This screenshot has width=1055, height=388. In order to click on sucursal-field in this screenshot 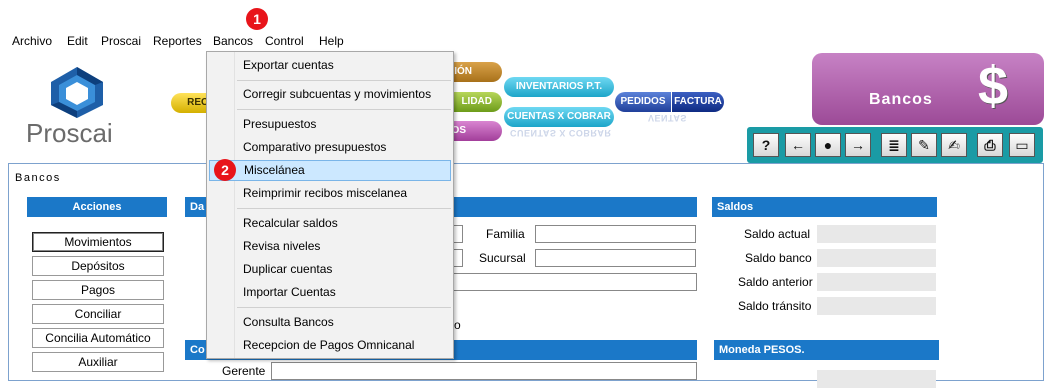, I will do `click(615, 258)`.